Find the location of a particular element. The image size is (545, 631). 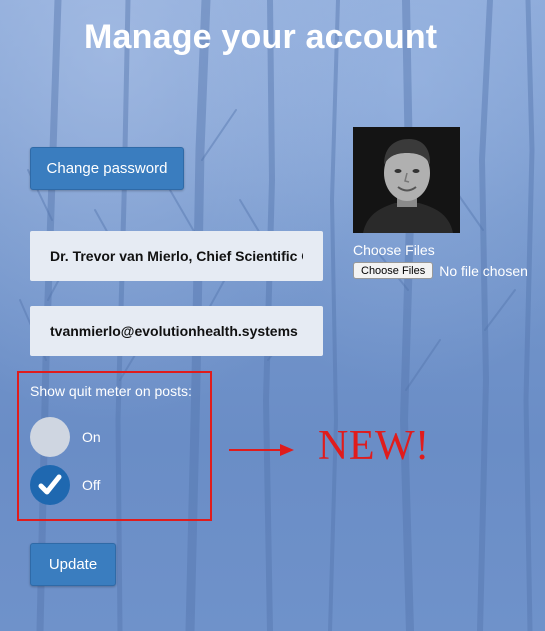

change-password-button: Change password is located at coordinates (107, 168).